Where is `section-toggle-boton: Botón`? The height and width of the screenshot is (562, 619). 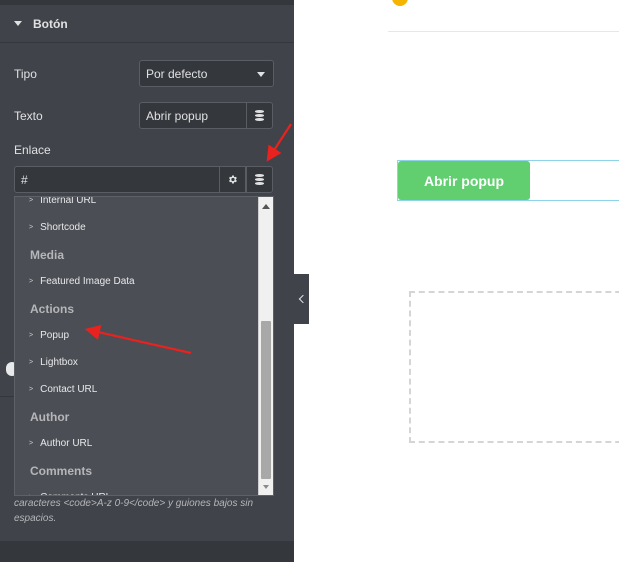 section-toggle-boton: Botón is located at coordinates (147, 24).